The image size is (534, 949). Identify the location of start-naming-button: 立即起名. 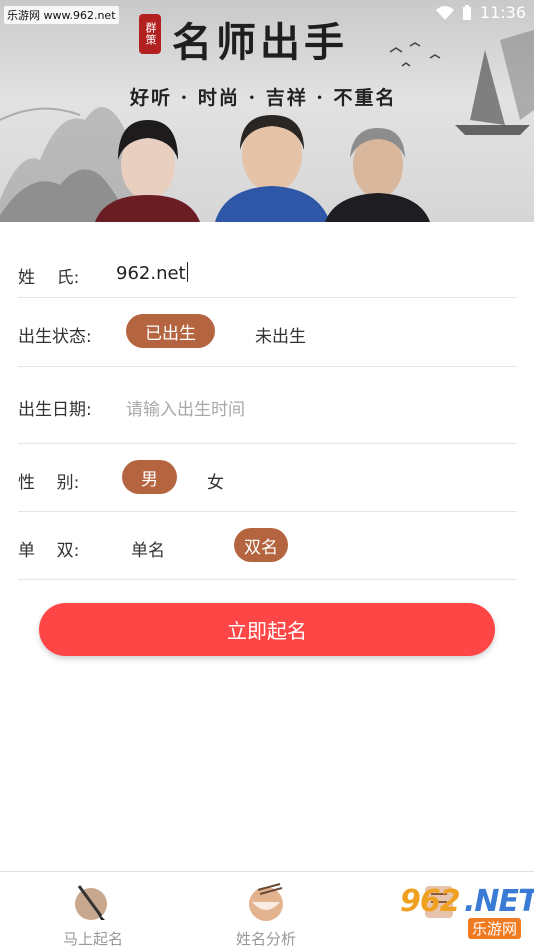
(267, 629).